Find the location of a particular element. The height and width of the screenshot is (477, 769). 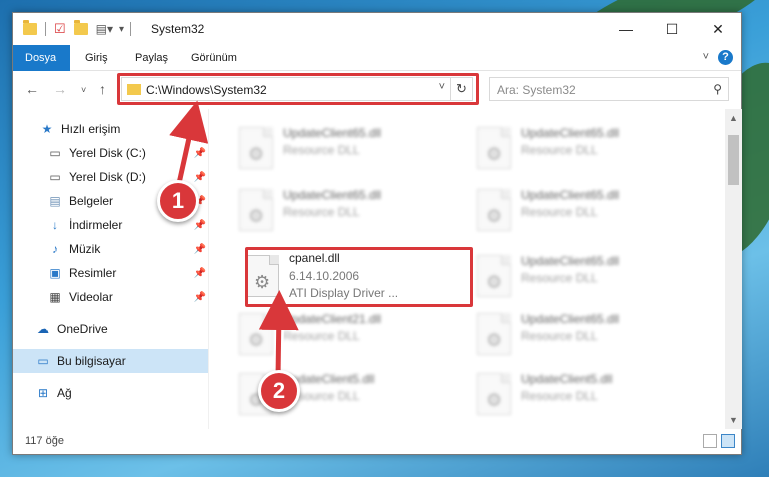

computer-icon: ▭ is located at coordinates (43, 361).